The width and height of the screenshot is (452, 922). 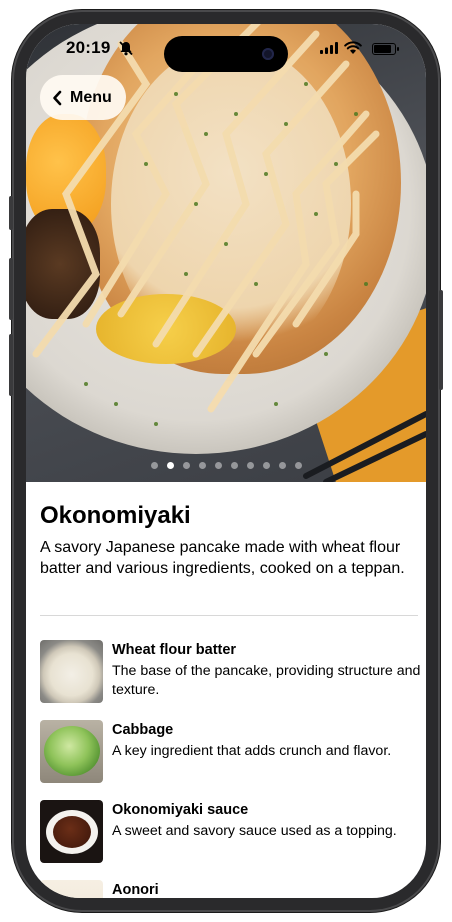 What do you see at coordinates (226, 54) in the screenshot?
I see `dynamic-island` at bounding box center [226, 54].